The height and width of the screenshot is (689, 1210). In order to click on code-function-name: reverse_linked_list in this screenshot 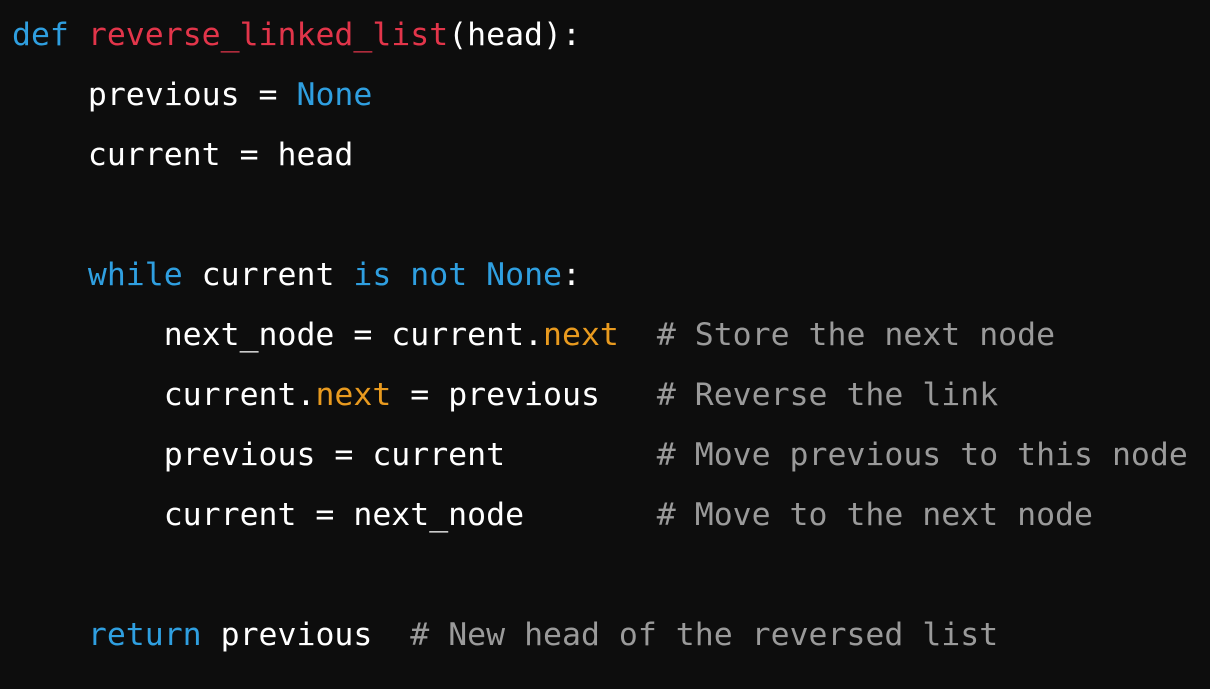, I will do `click(268, 35)`.